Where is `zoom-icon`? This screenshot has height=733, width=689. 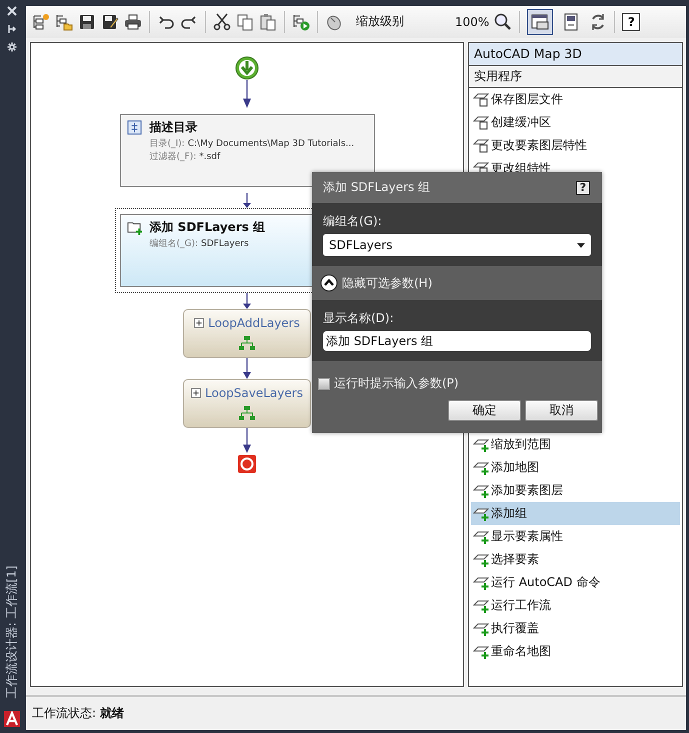 zoom-icon is located at coordinates (503, 21).